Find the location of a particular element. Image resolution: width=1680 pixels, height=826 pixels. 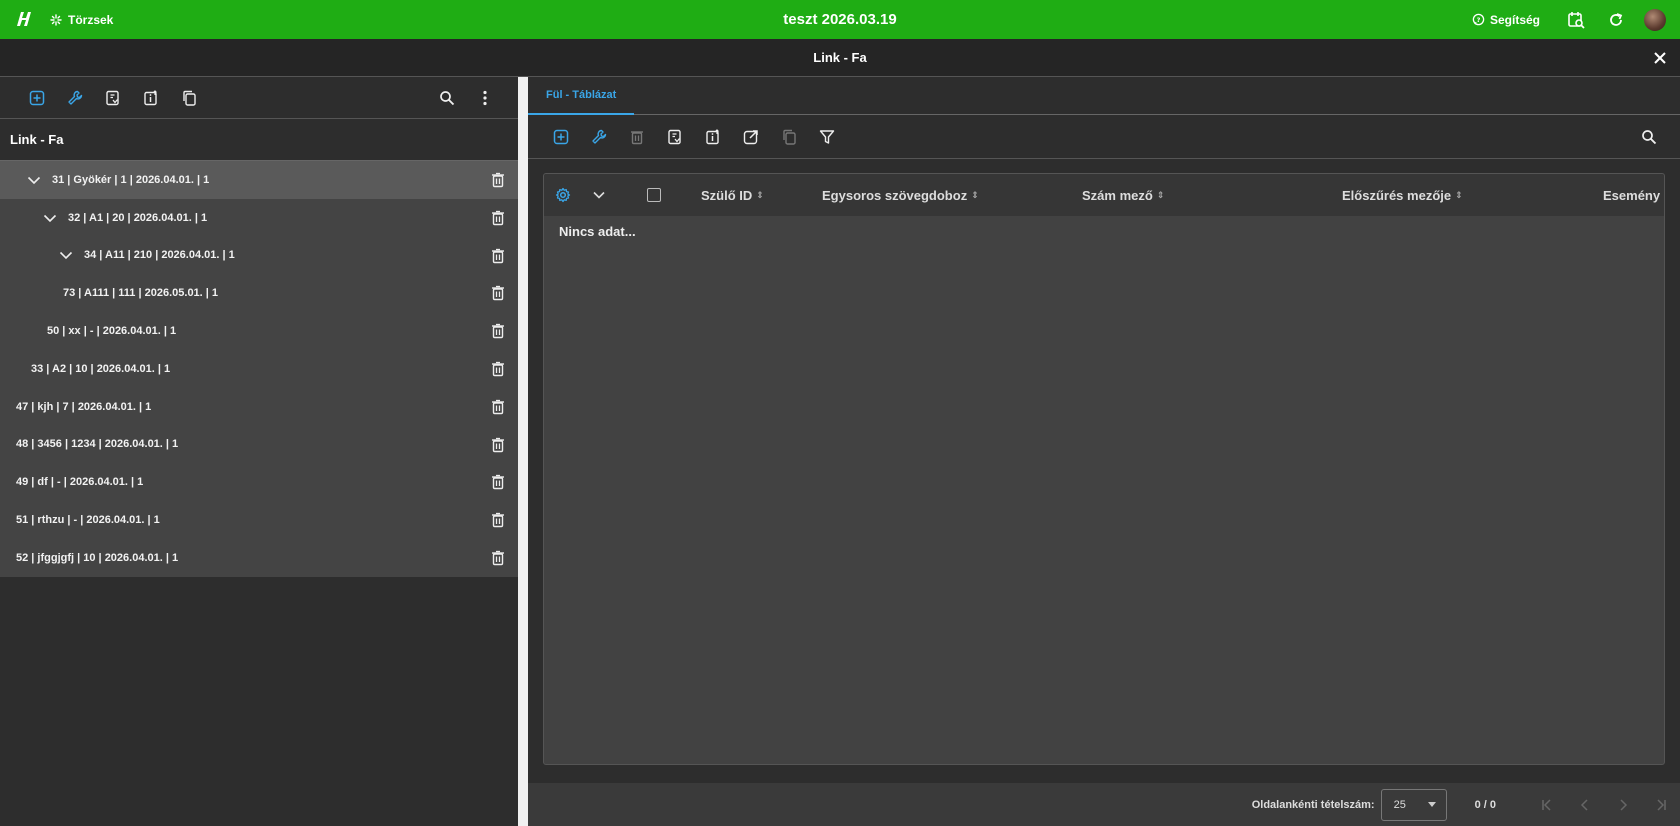

column-header-label: Esemény is located at coordinates (1632, 195).